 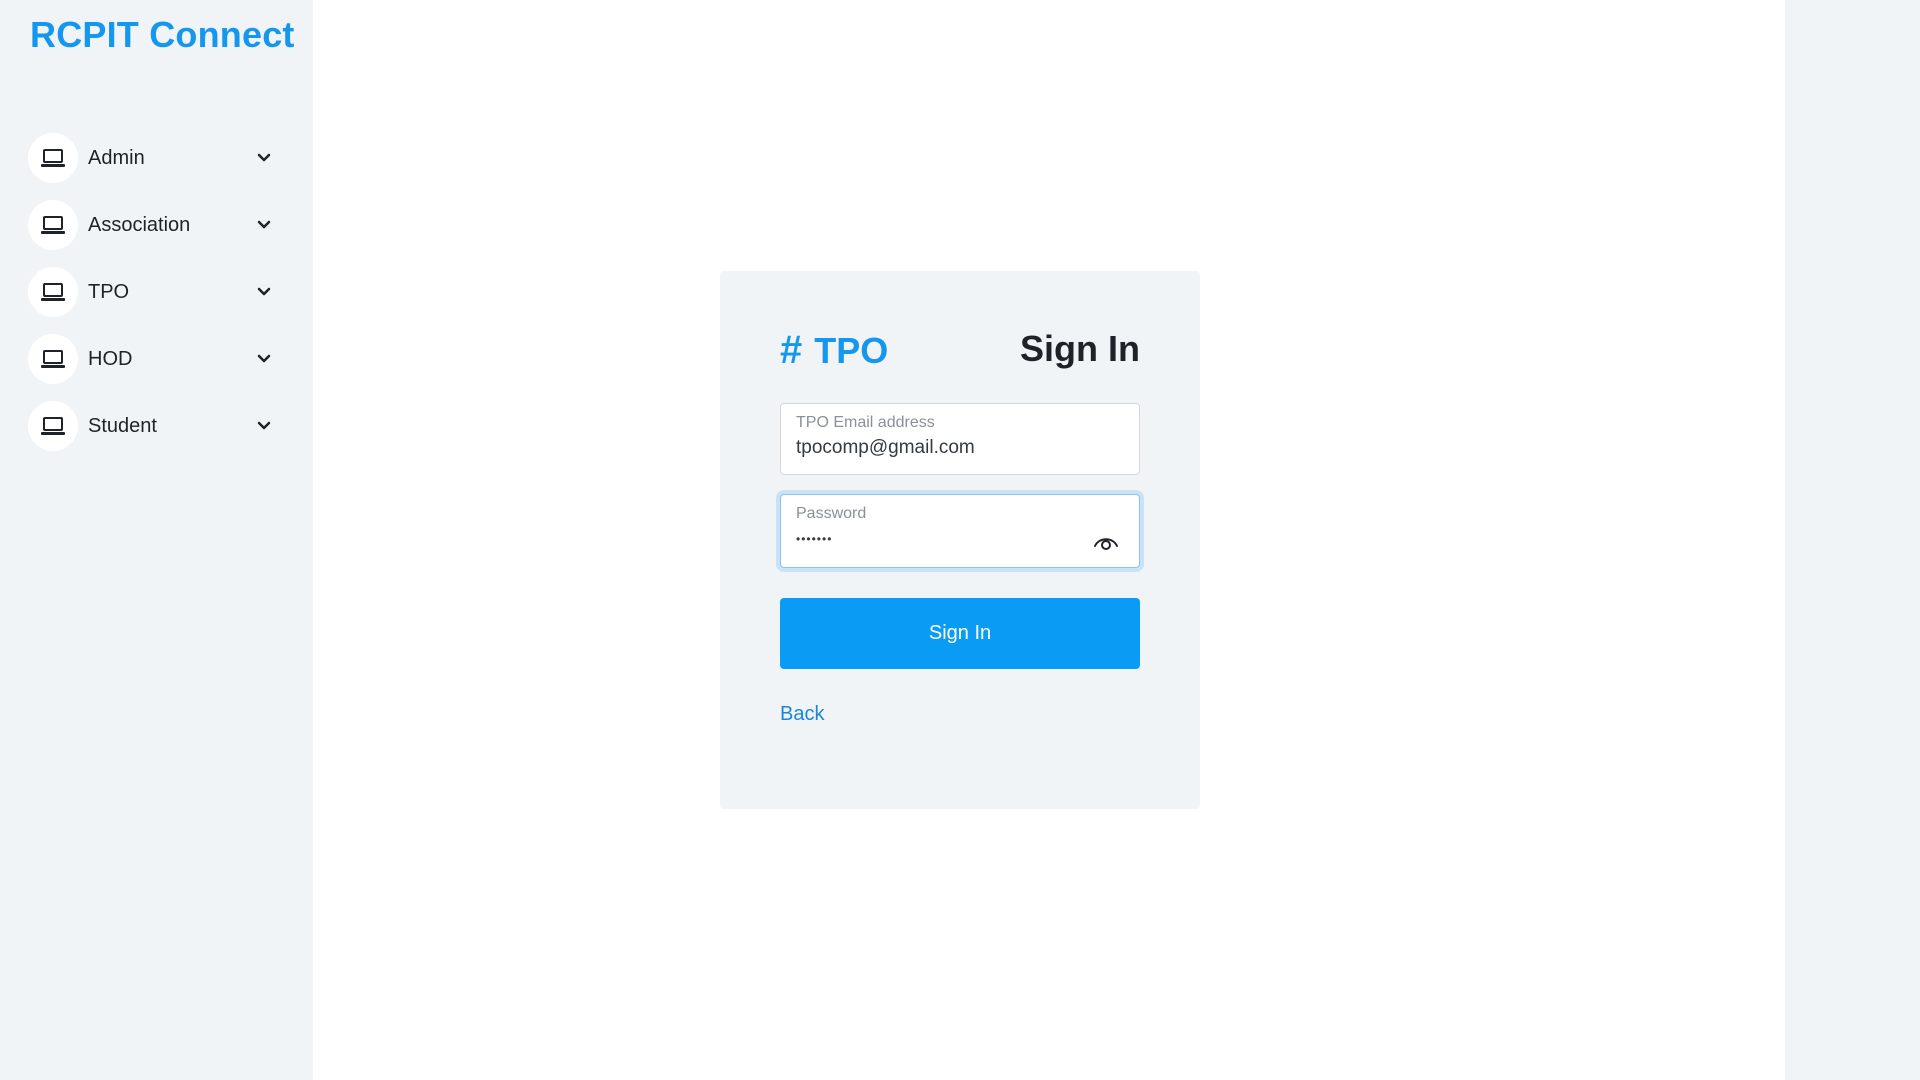 What do you see at coordinates (1106, 542) in the screenshot?
I see `eye-icon` at bounding box center [1106, 542].